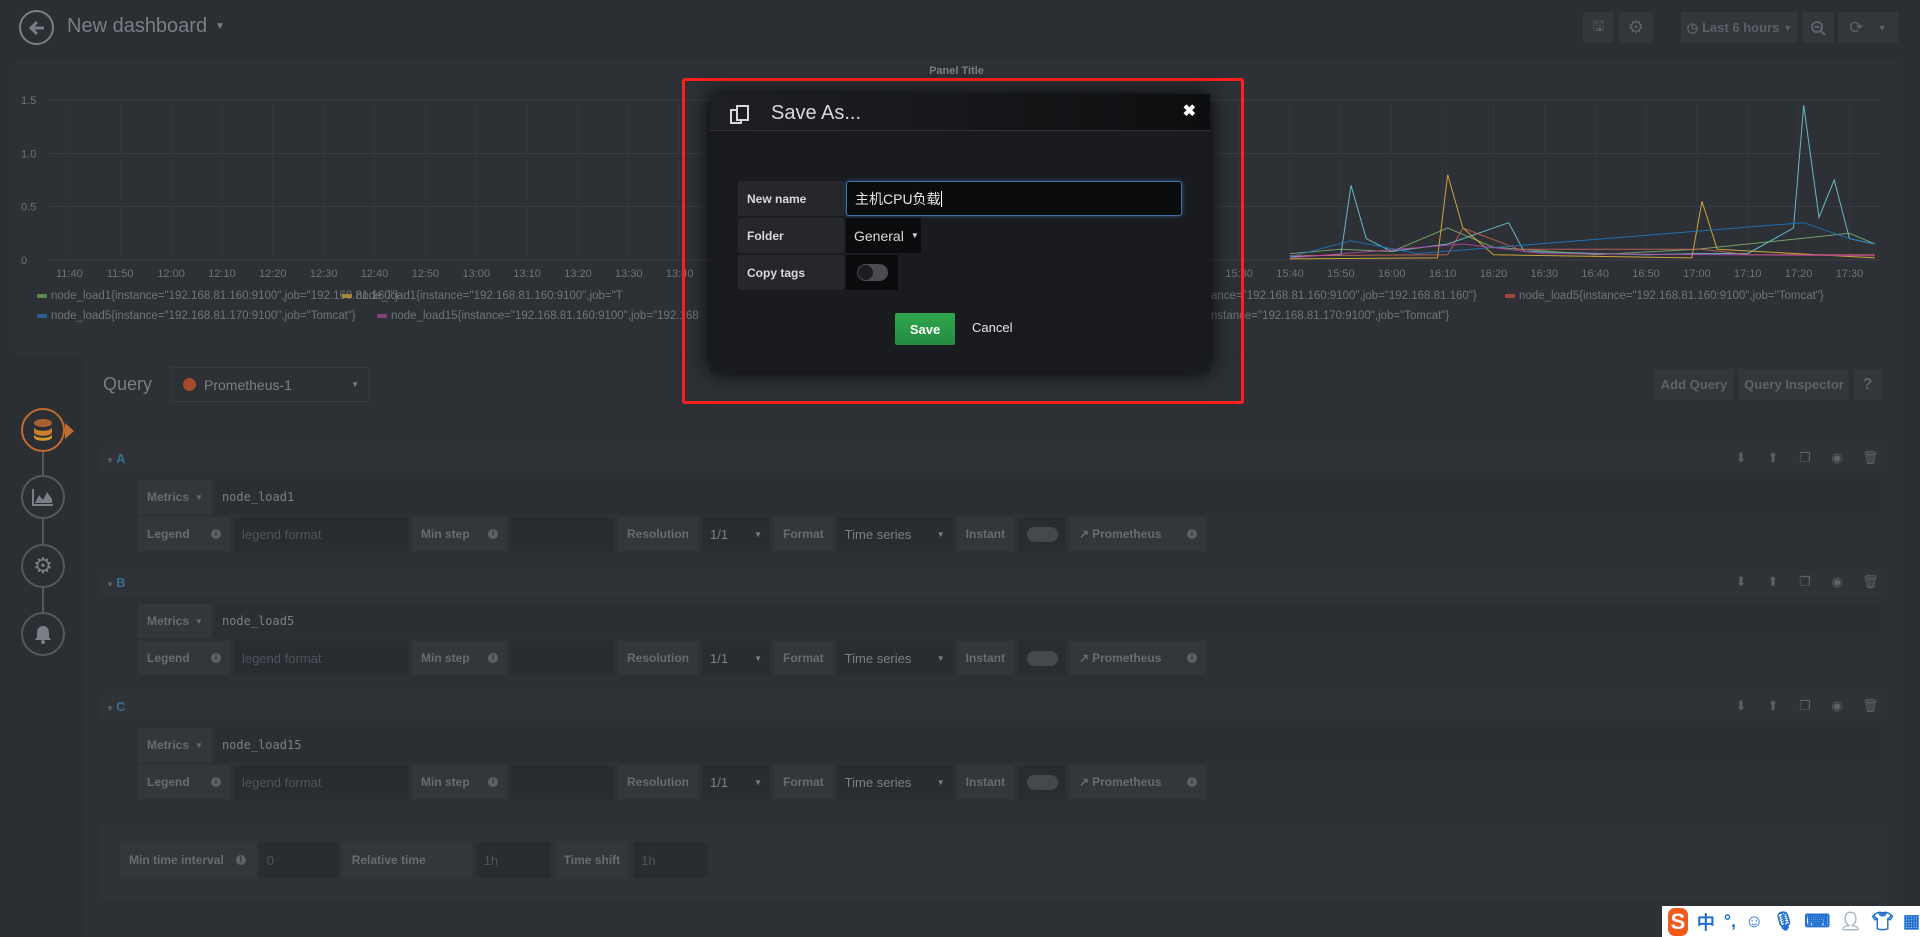  Describe the element at coordinates (1049, 497) in the screenshot. I see `metrics-input: node_load1` at that location.